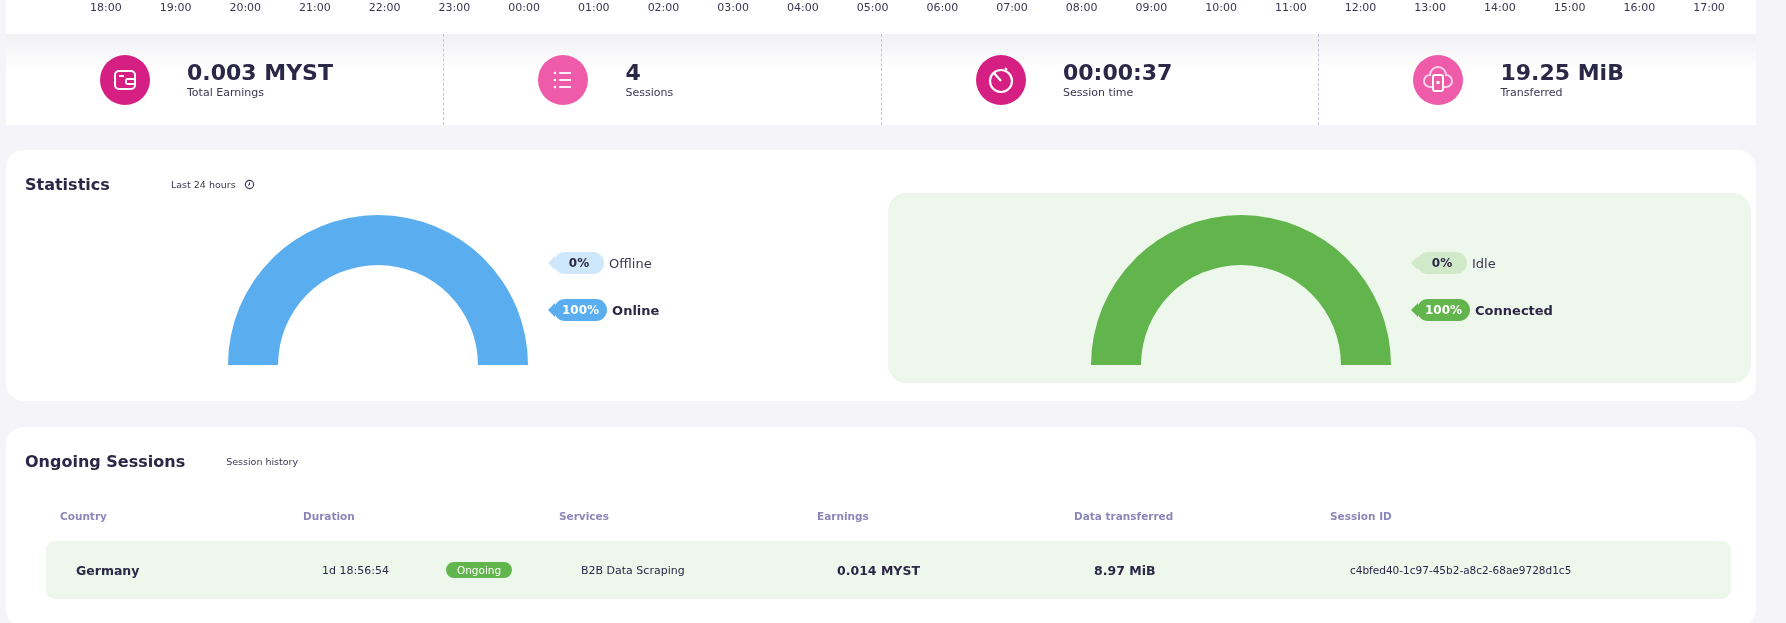 This screenshot has width=1786, height=623. I want to click on hour-label: 07:00, so click(1012, 7).